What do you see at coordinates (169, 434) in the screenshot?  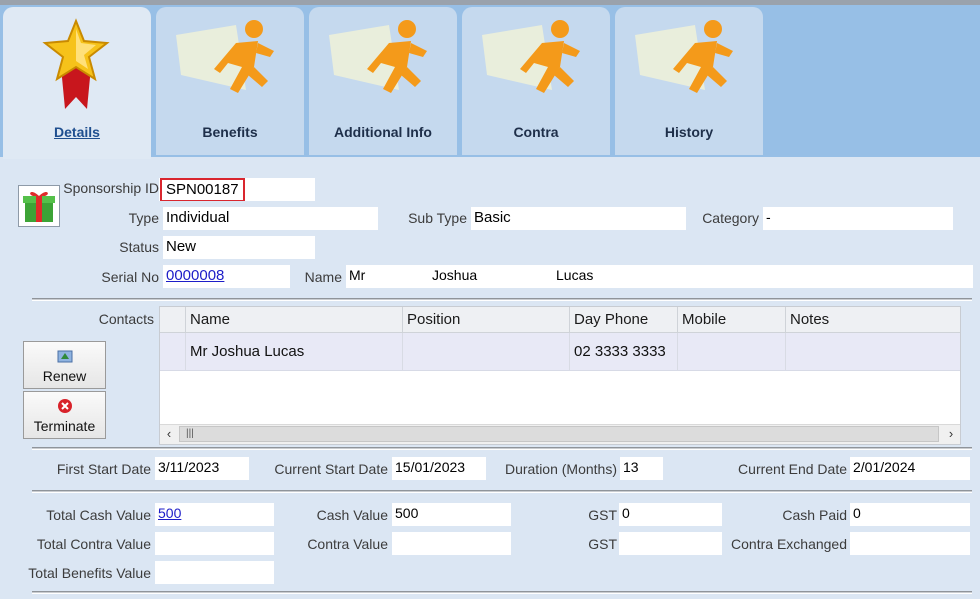 I see `scroll-left-icon: ‹` at bounding box center [169, 434].